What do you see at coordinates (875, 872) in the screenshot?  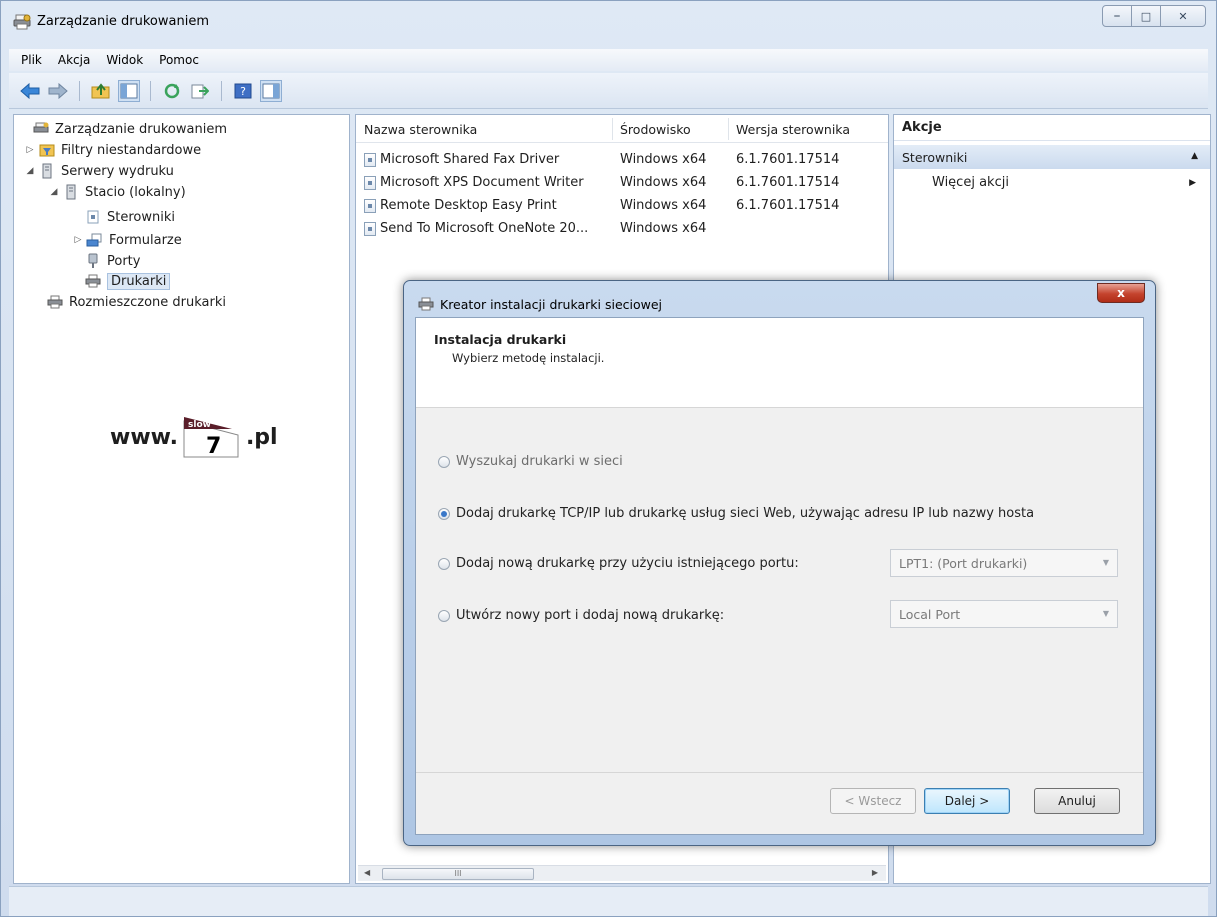 I see `scroll-right-arrow-icon: ▶` at bounding box center [875, 872].